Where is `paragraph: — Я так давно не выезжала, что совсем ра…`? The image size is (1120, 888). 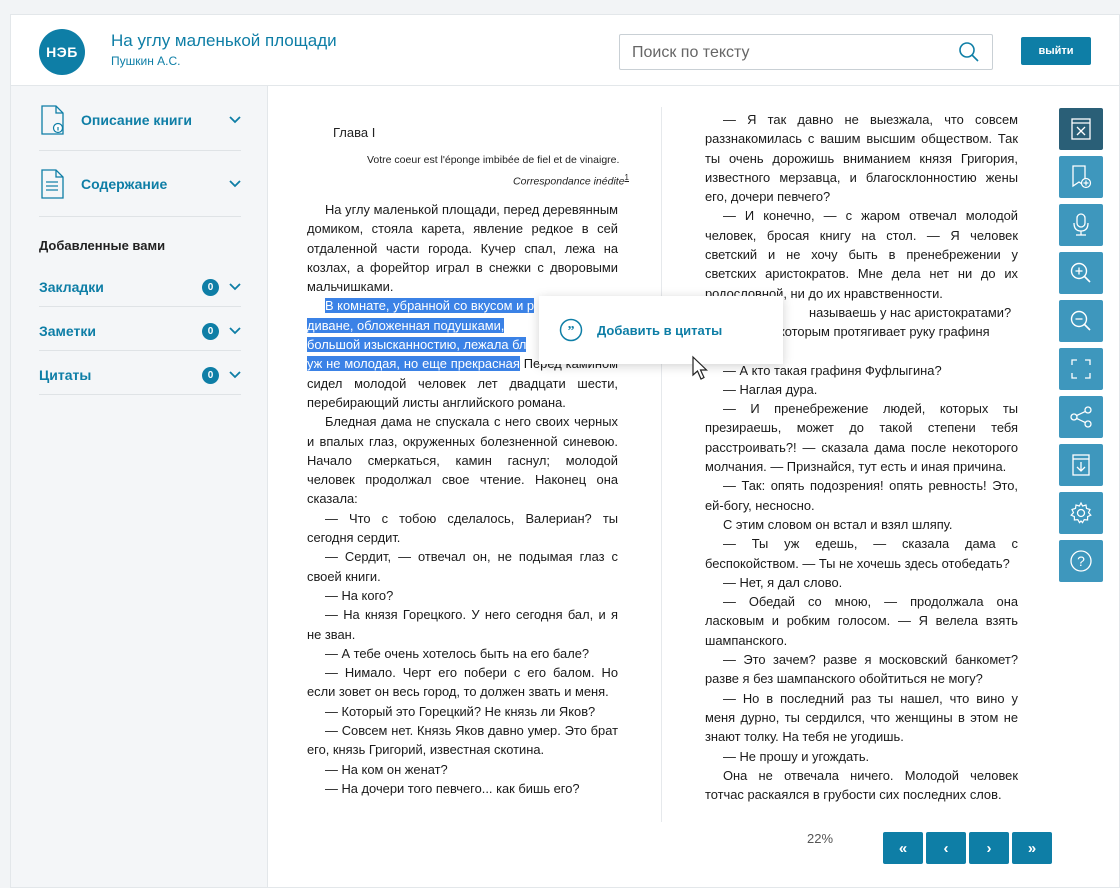
paragraph: — Я так давно не выезжала, что совсем ра… is located at coordinates (861, 158).